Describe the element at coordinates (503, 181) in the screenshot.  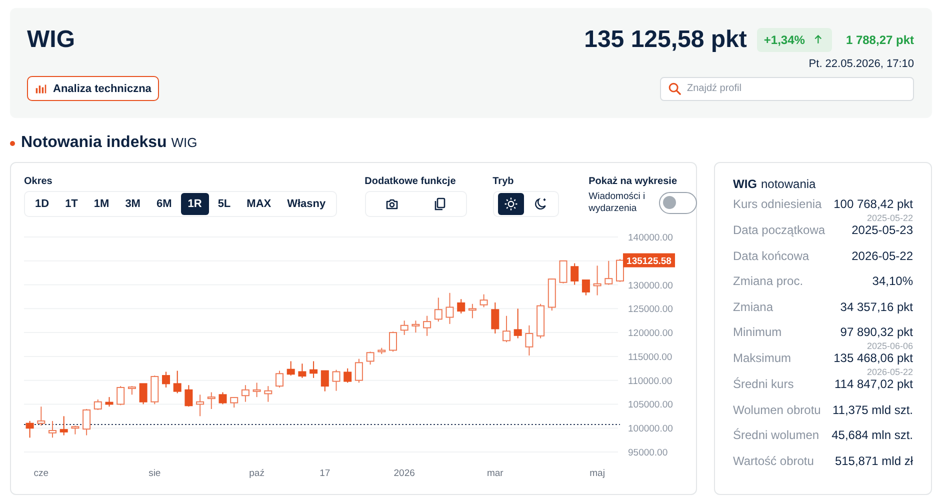
I see `mode-label: Tryb` at that location.